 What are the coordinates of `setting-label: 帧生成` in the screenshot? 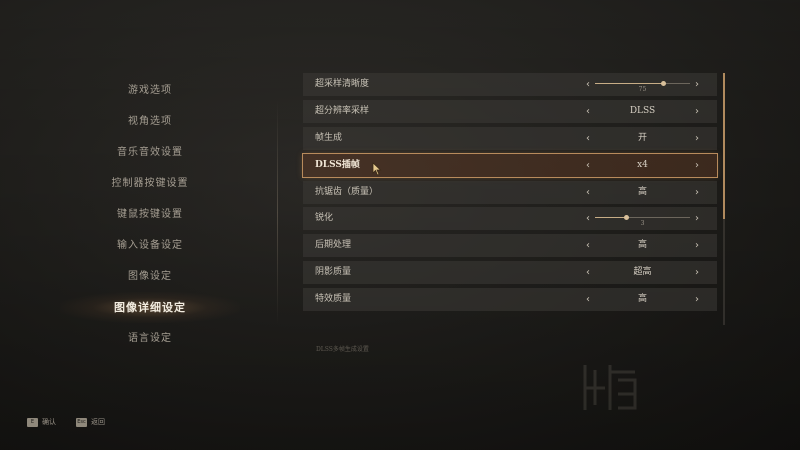 It's located at (329, 137).